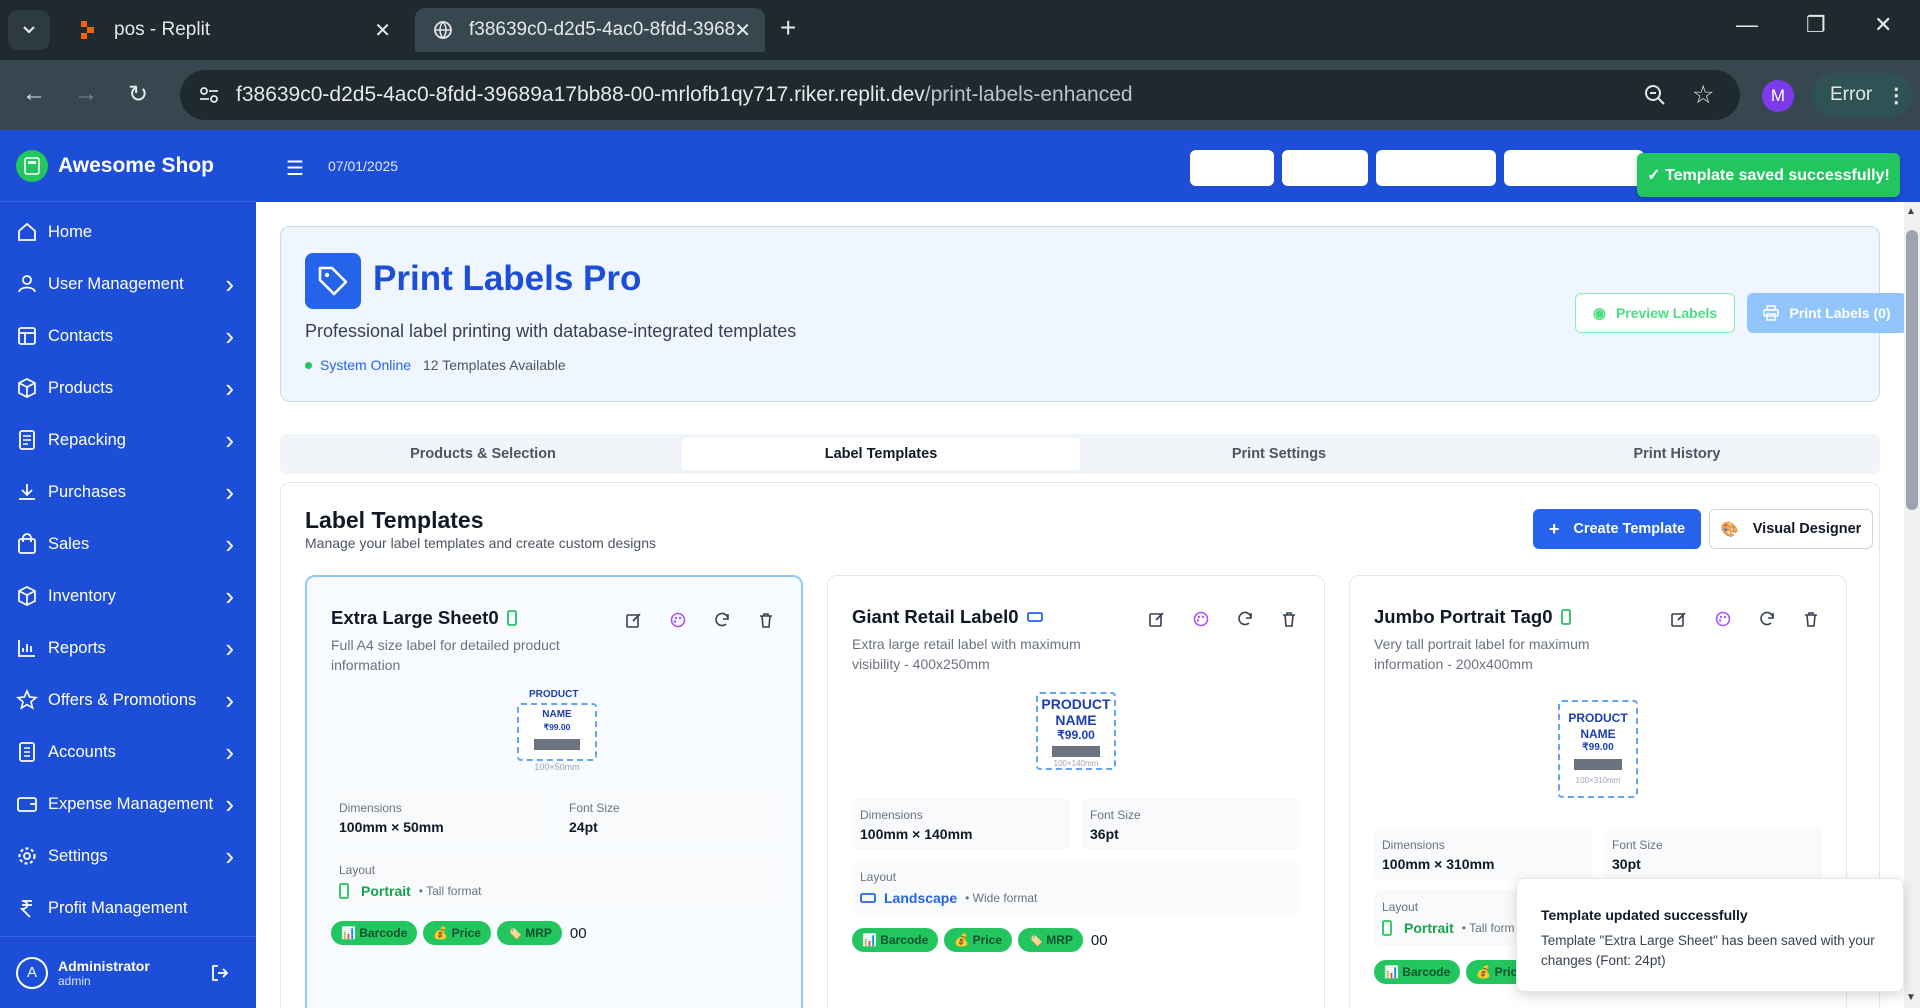 This screenshot has width=1920, height=1008. What do you see at coordinates (27, 752) in the screenshot?
I see `ledger-icon` at bounding box center [27, 752].